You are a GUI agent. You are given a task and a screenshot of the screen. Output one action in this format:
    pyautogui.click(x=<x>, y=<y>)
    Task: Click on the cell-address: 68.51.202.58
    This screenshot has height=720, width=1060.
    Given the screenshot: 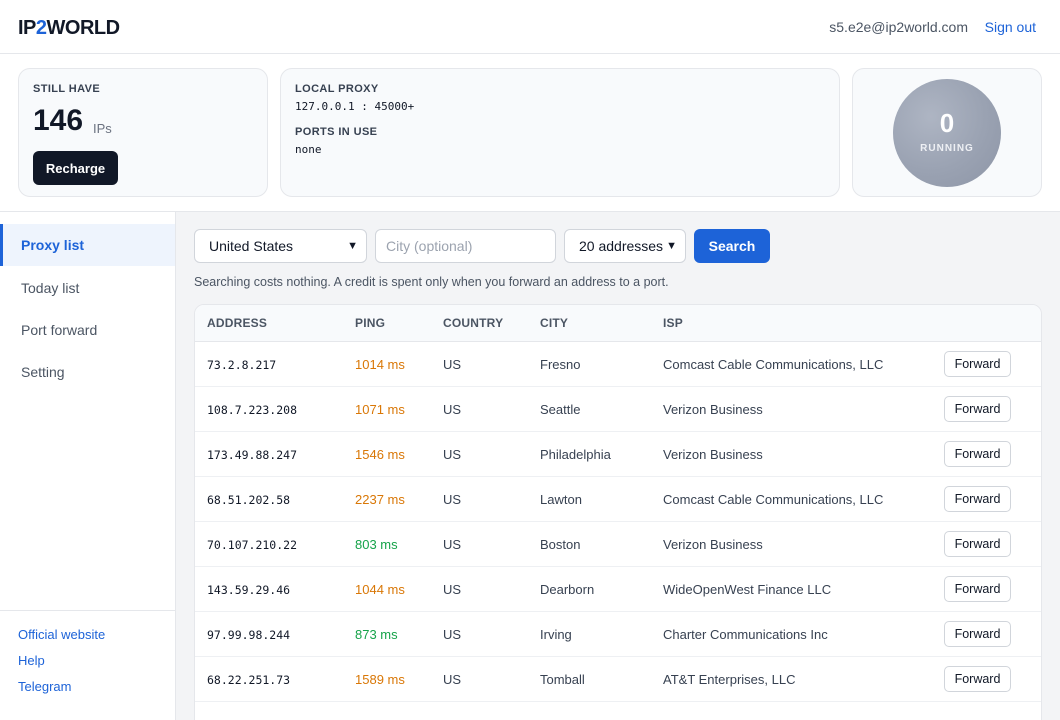 What is the action you would take?
    pyautogui.click(x=249, y=500)
    